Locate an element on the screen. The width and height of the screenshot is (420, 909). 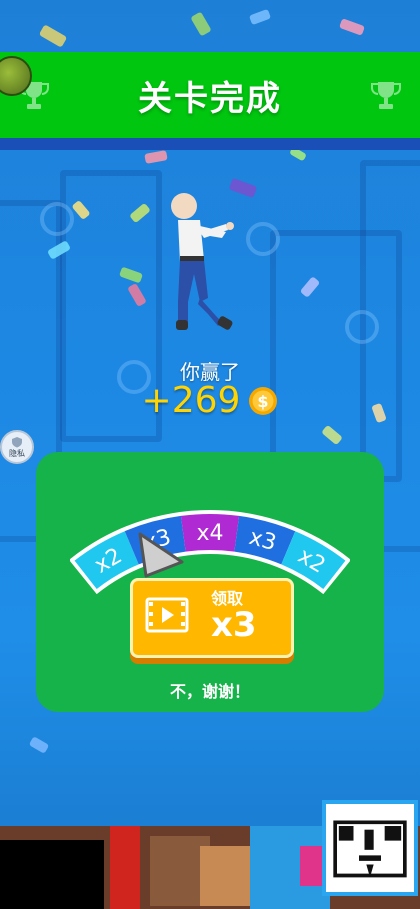
coin-icon: $ is located at coordinates (263, 400).